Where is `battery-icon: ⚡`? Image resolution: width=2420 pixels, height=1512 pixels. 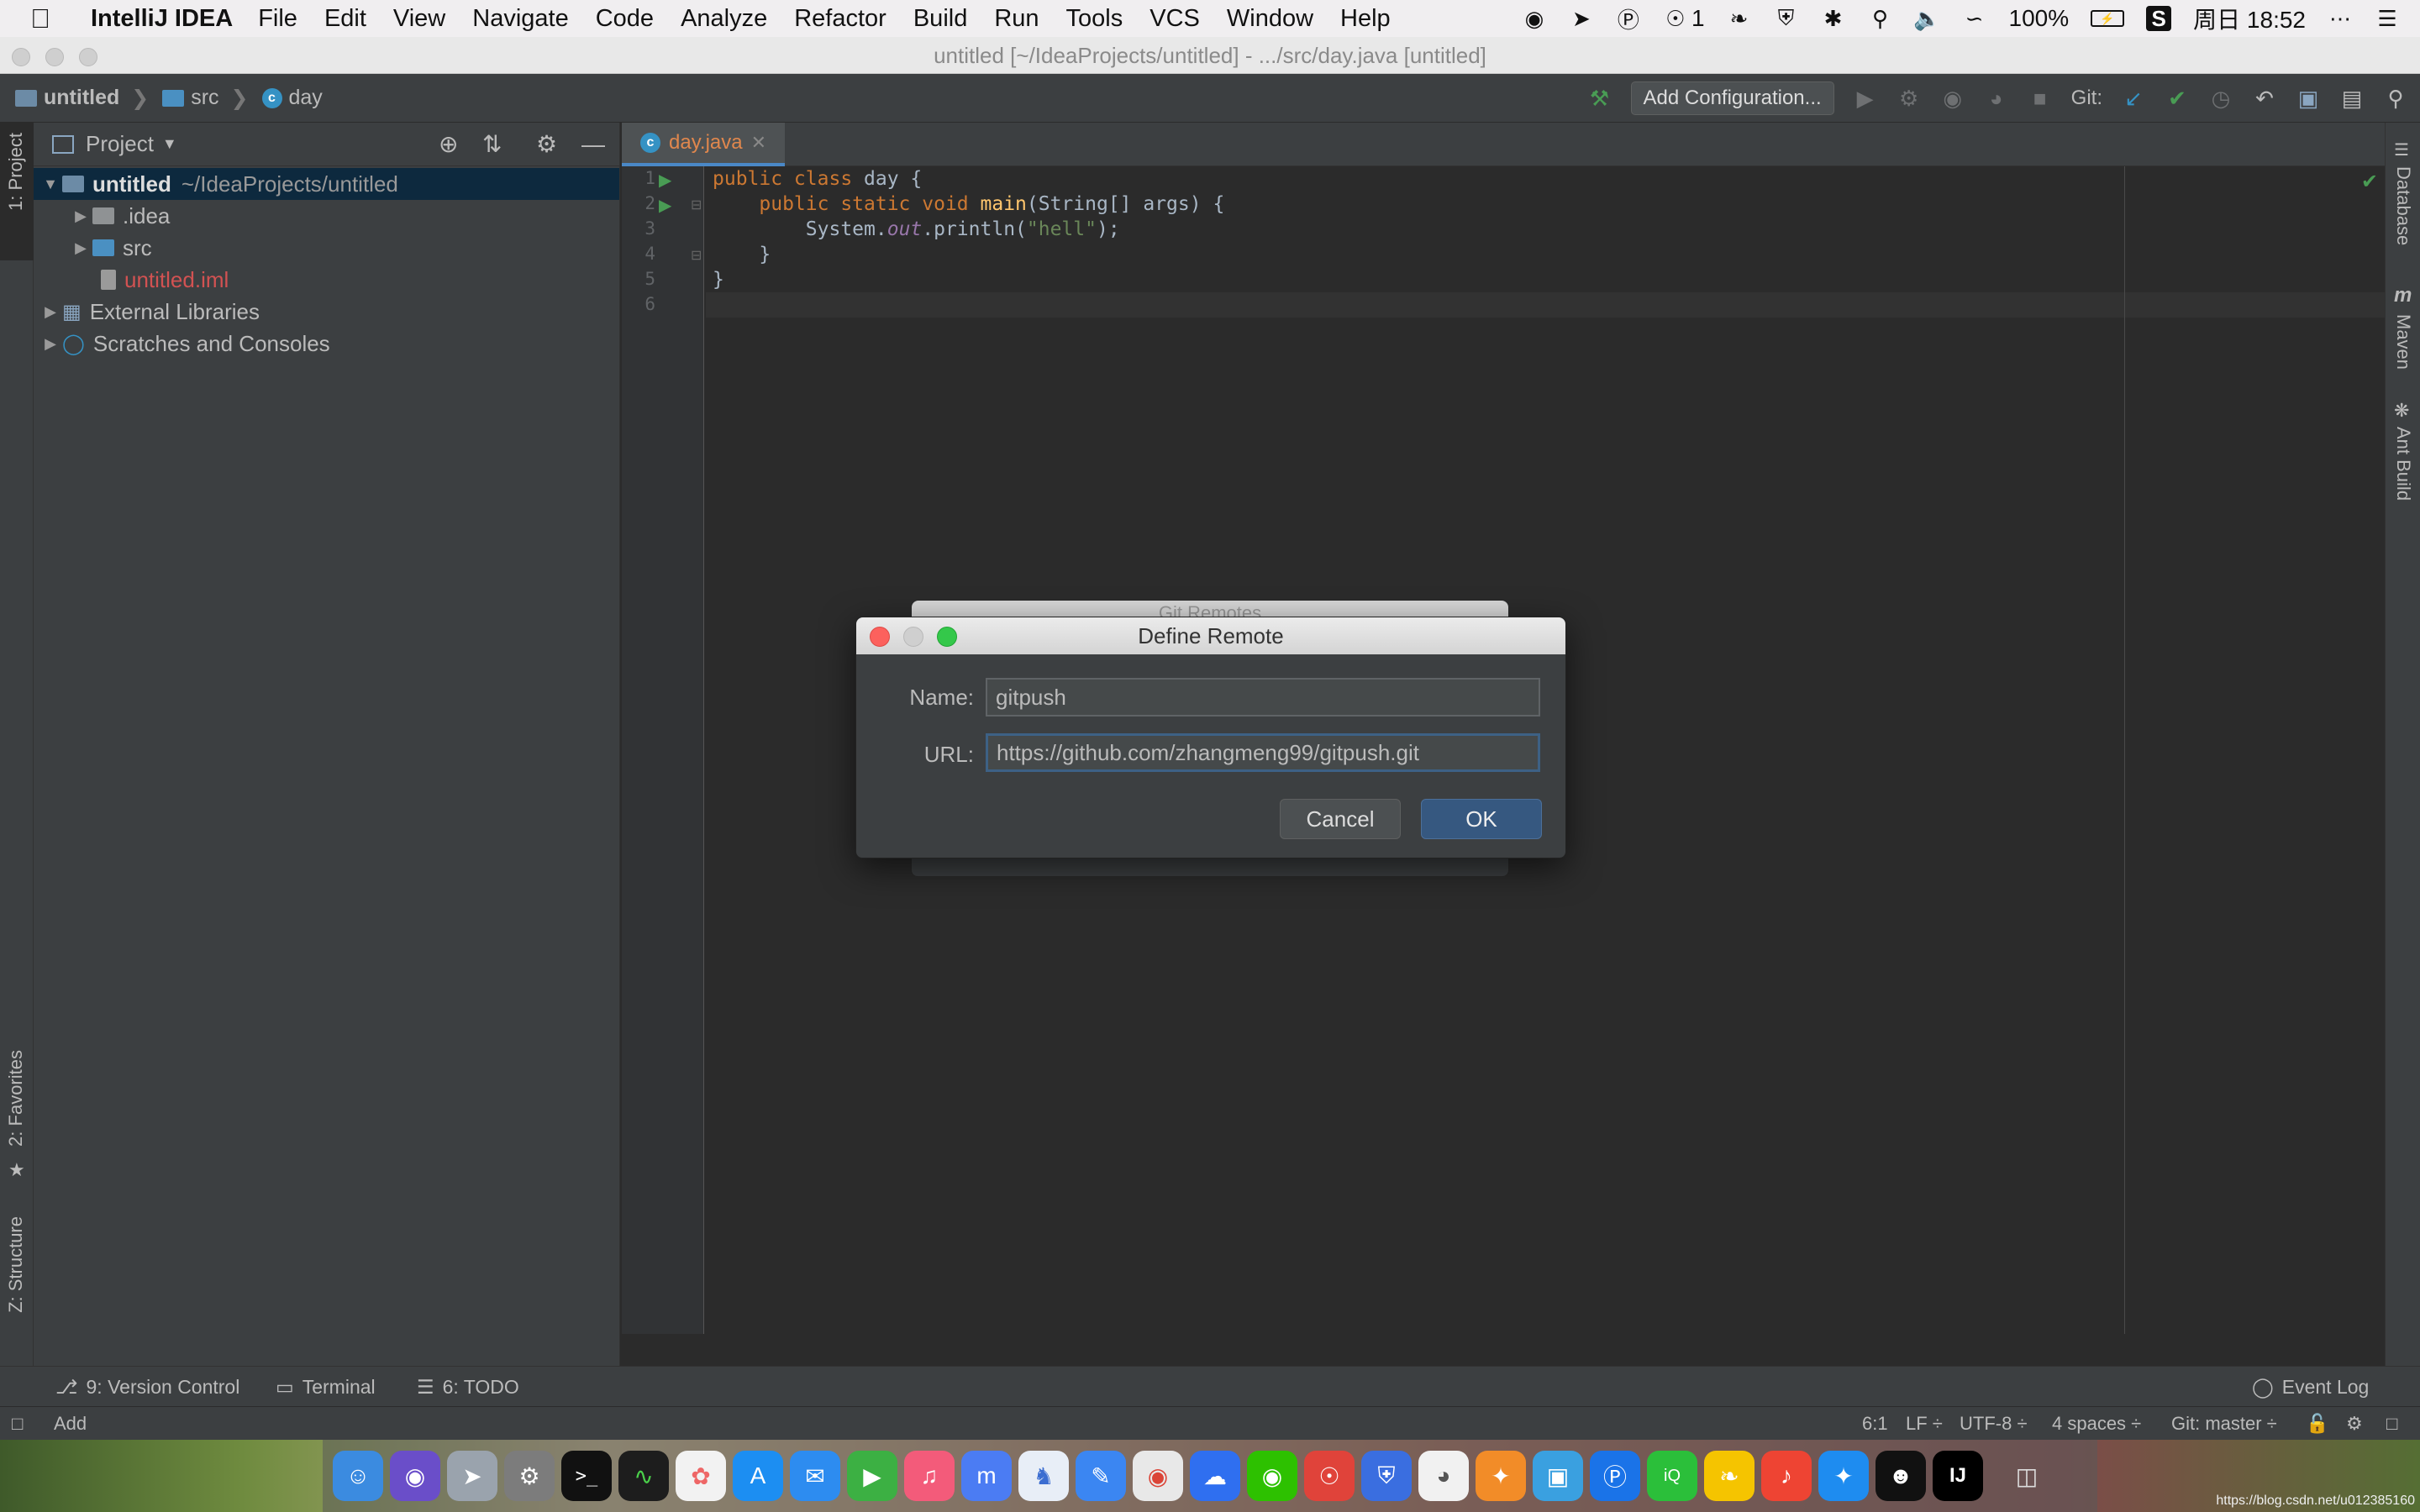 battery-icon: ⚡ is located at coordinates (2108, 18).